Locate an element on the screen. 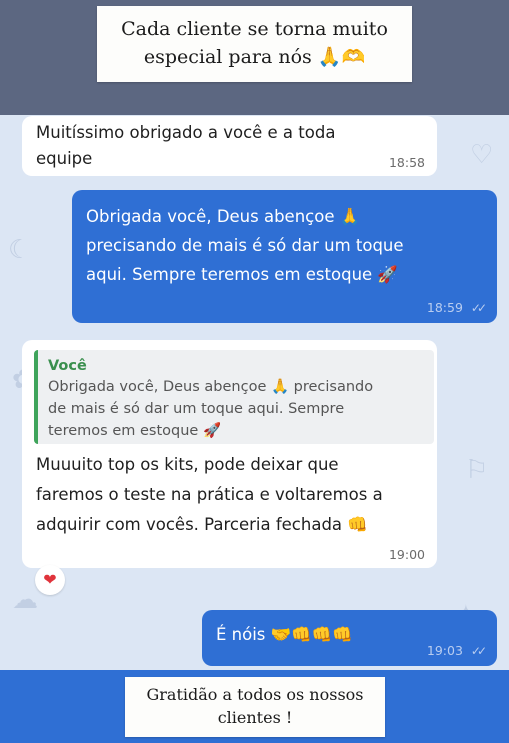 The image size is (509, 743). message-time: 18:58 is located at coordinates (406, 162).